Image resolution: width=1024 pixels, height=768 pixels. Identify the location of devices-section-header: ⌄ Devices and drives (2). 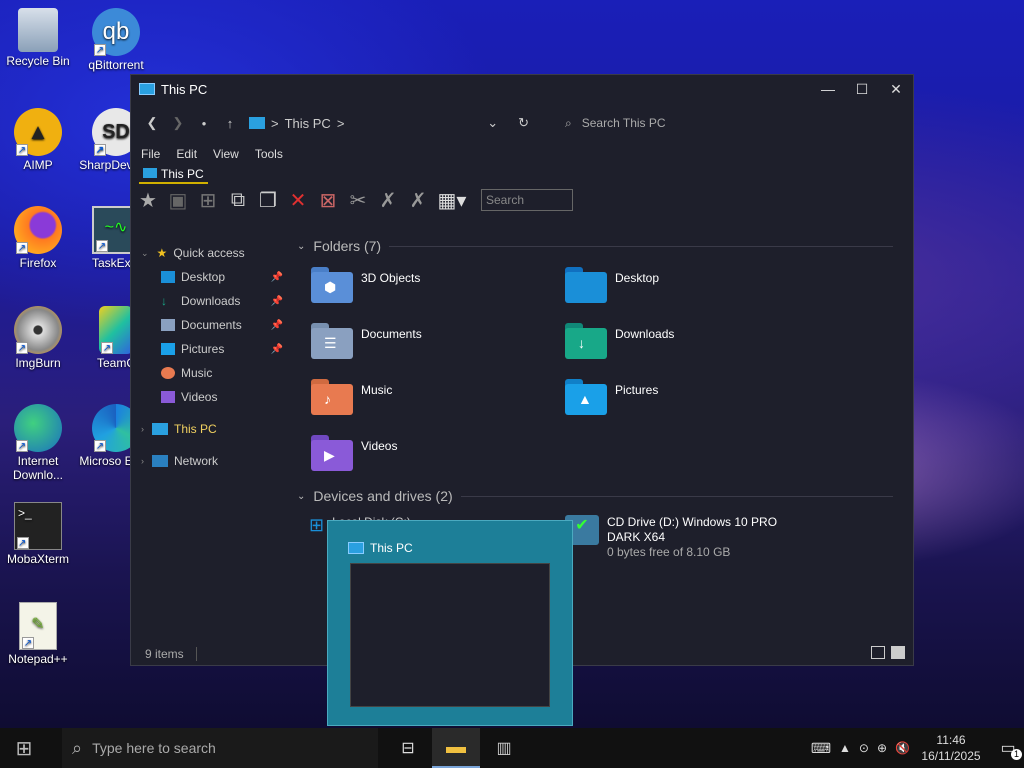
(602, 496).